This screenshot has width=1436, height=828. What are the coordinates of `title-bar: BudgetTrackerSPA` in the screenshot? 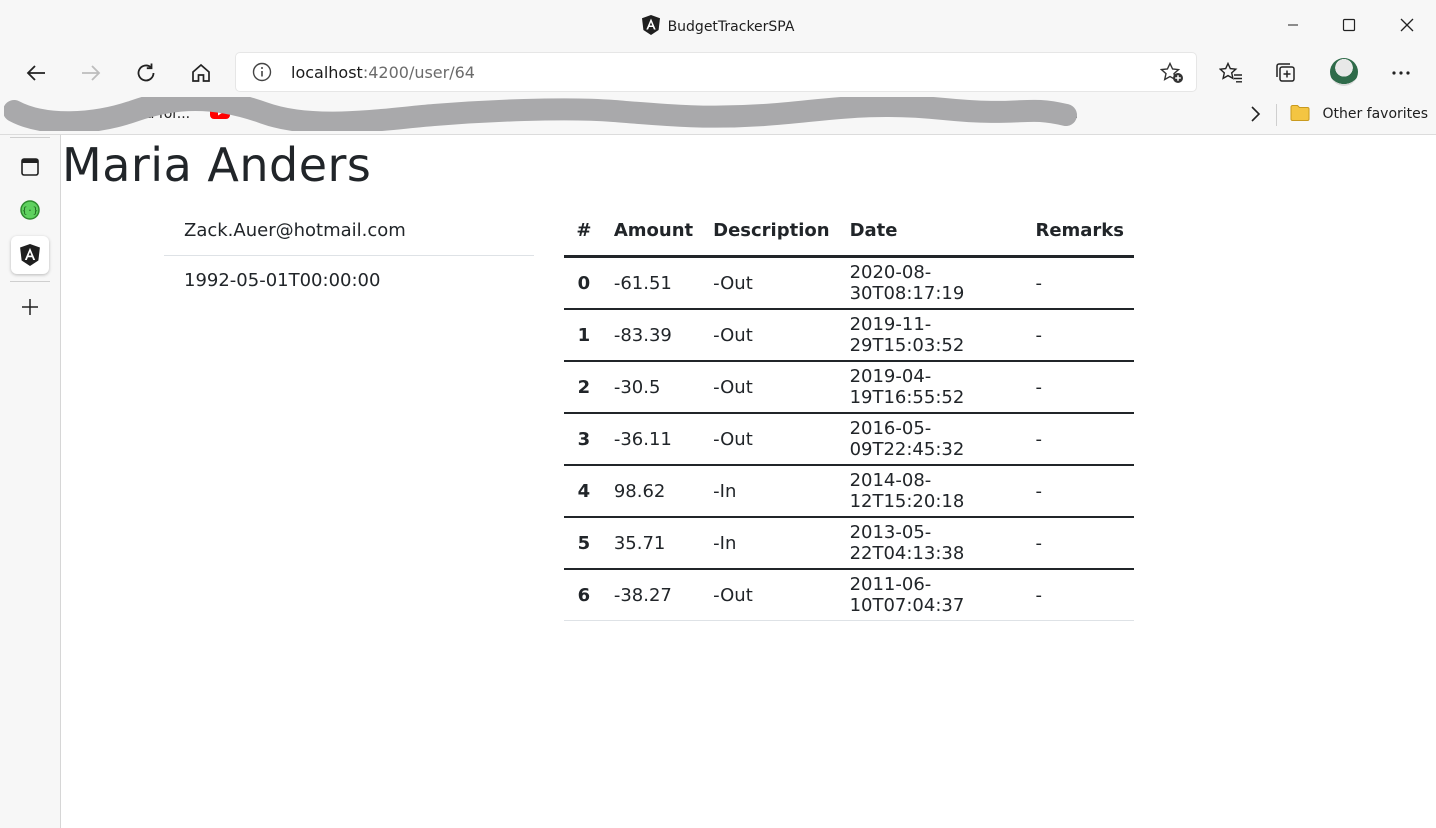 It's located at (718, 25).